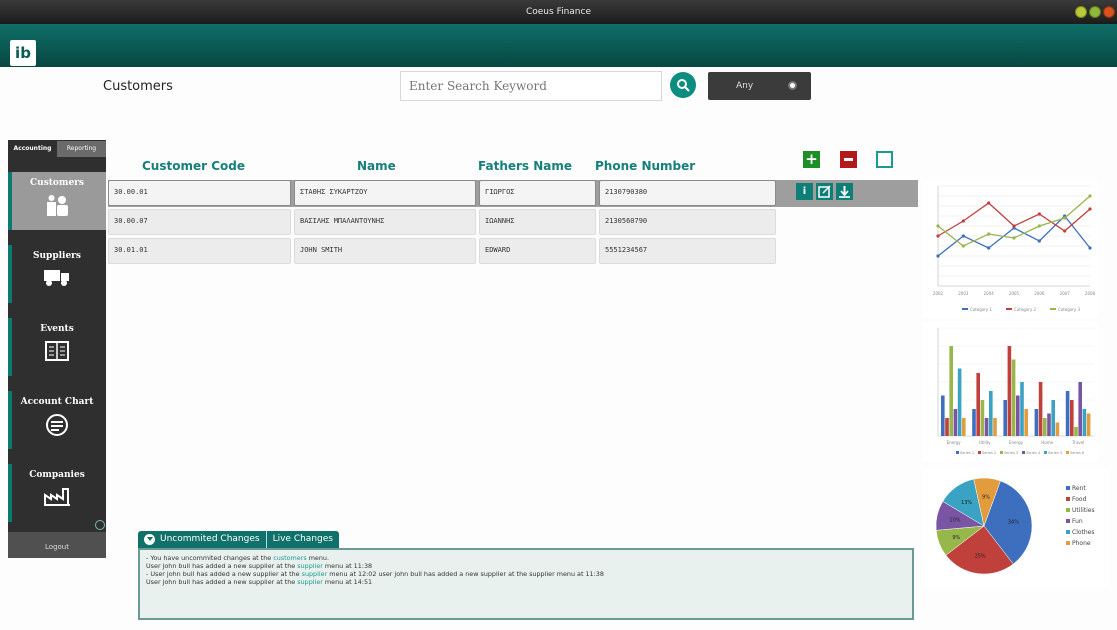  What do you see at coordinates (687, 251) in the screenshot?
I see `cell-phone-number: 5551234567` at bounding box center [687, 251].